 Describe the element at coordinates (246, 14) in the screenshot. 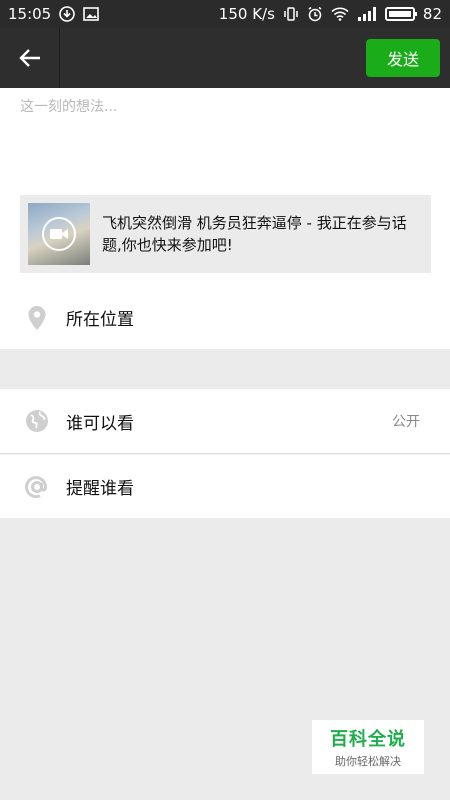

I see `network-speed: 150 K/s` at that location.